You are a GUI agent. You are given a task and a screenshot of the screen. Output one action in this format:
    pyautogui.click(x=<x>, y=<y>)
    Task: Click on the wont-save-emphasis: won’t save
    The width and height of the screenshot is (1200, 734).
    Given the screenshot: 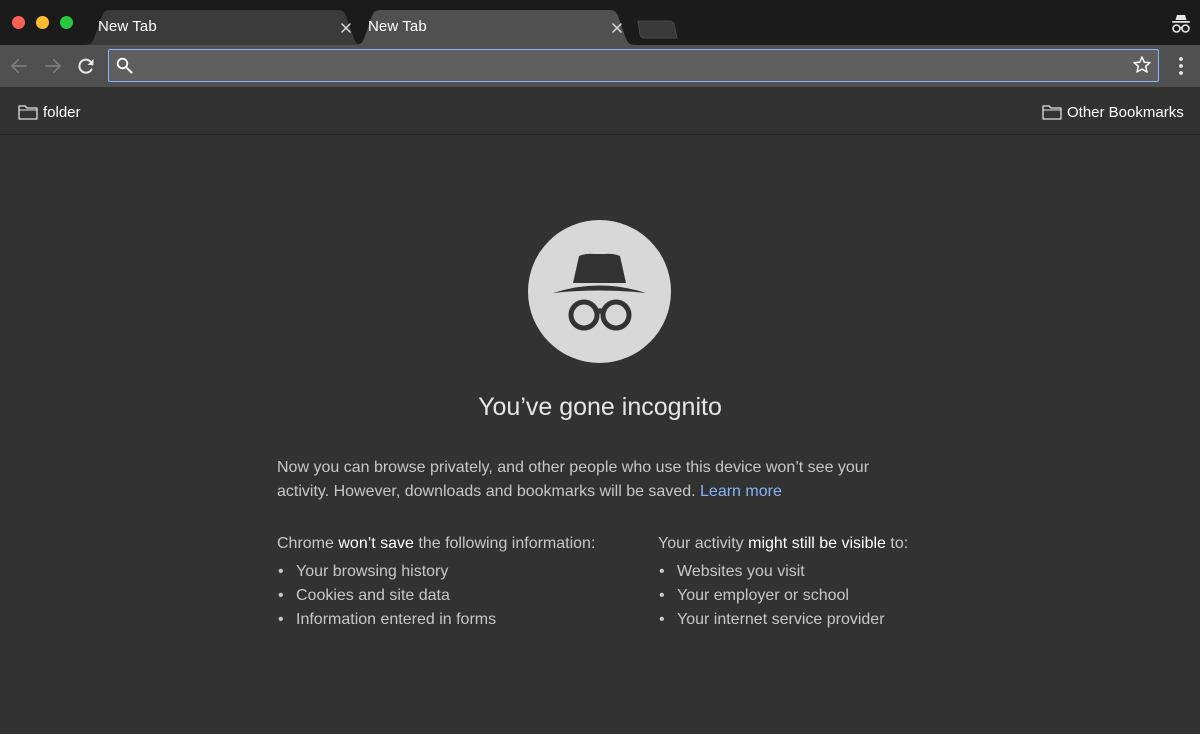 What is the action you would take?
    pyautogui.click(x=376, y=543)
    